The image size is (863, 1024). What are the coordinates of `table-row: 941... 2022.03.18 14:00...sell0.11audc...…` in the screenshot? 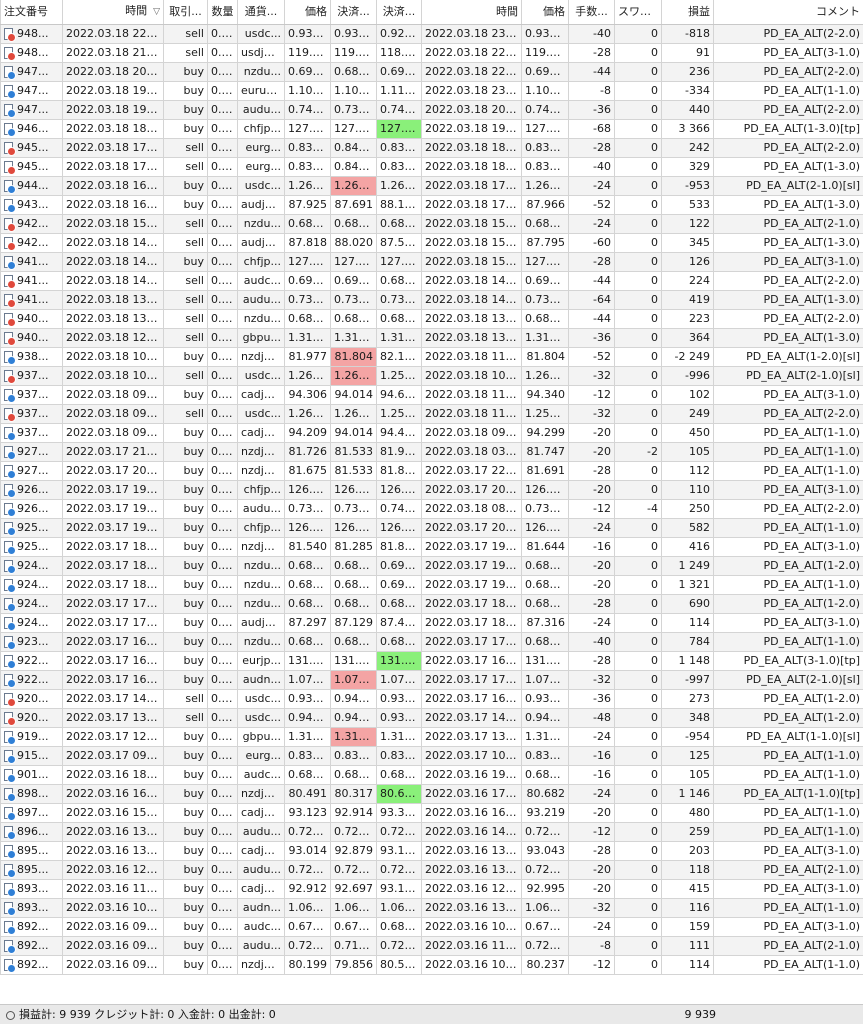 It's located at (431, 280).